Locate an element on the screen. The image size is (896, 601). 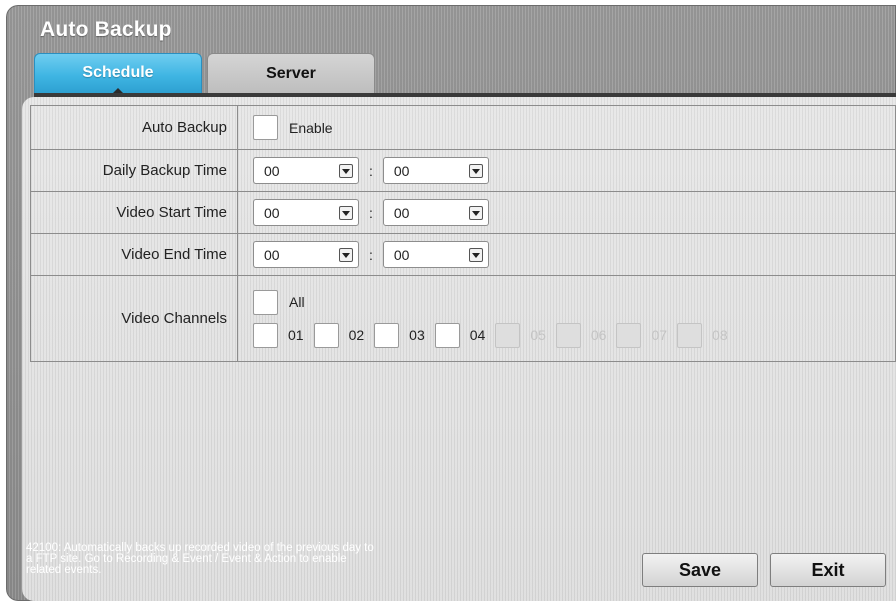
channel-08: 08 is located at coordinates (702, 335).